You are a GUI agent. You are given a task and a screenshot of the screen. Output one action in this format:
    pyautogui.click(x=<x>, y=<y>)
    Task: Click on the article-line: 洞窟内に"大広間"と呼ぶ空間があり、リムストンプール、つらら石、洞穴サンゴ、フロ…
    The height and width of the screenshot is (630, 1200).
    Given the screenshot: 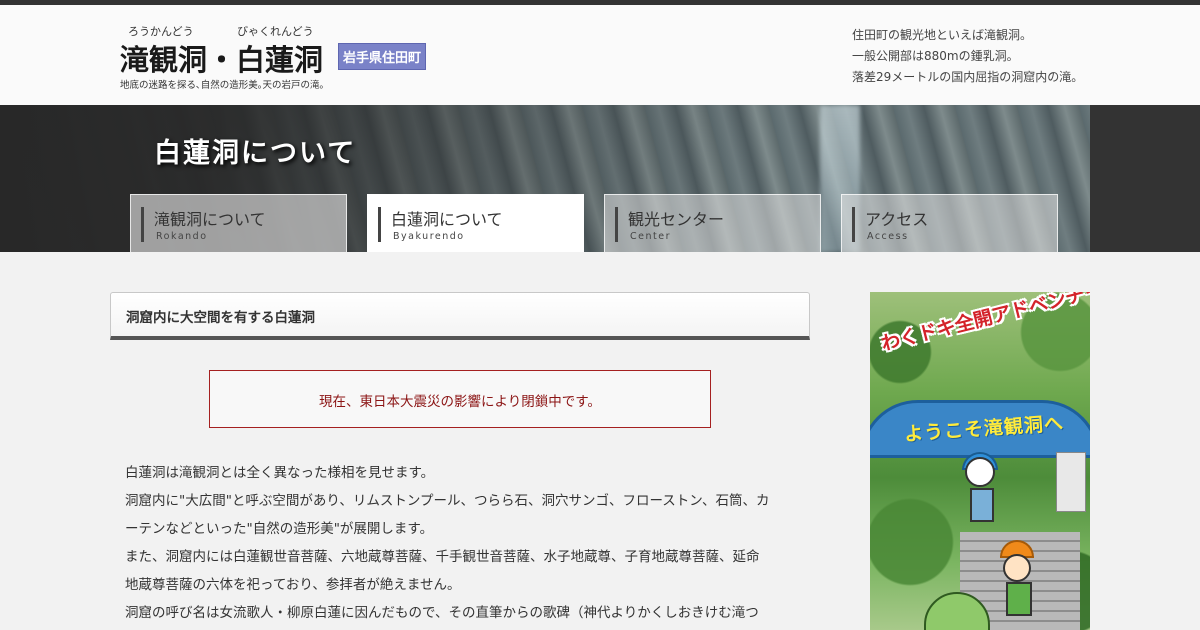 What is the action you would take?
    pyautogui.click(x=447, y=501)
    